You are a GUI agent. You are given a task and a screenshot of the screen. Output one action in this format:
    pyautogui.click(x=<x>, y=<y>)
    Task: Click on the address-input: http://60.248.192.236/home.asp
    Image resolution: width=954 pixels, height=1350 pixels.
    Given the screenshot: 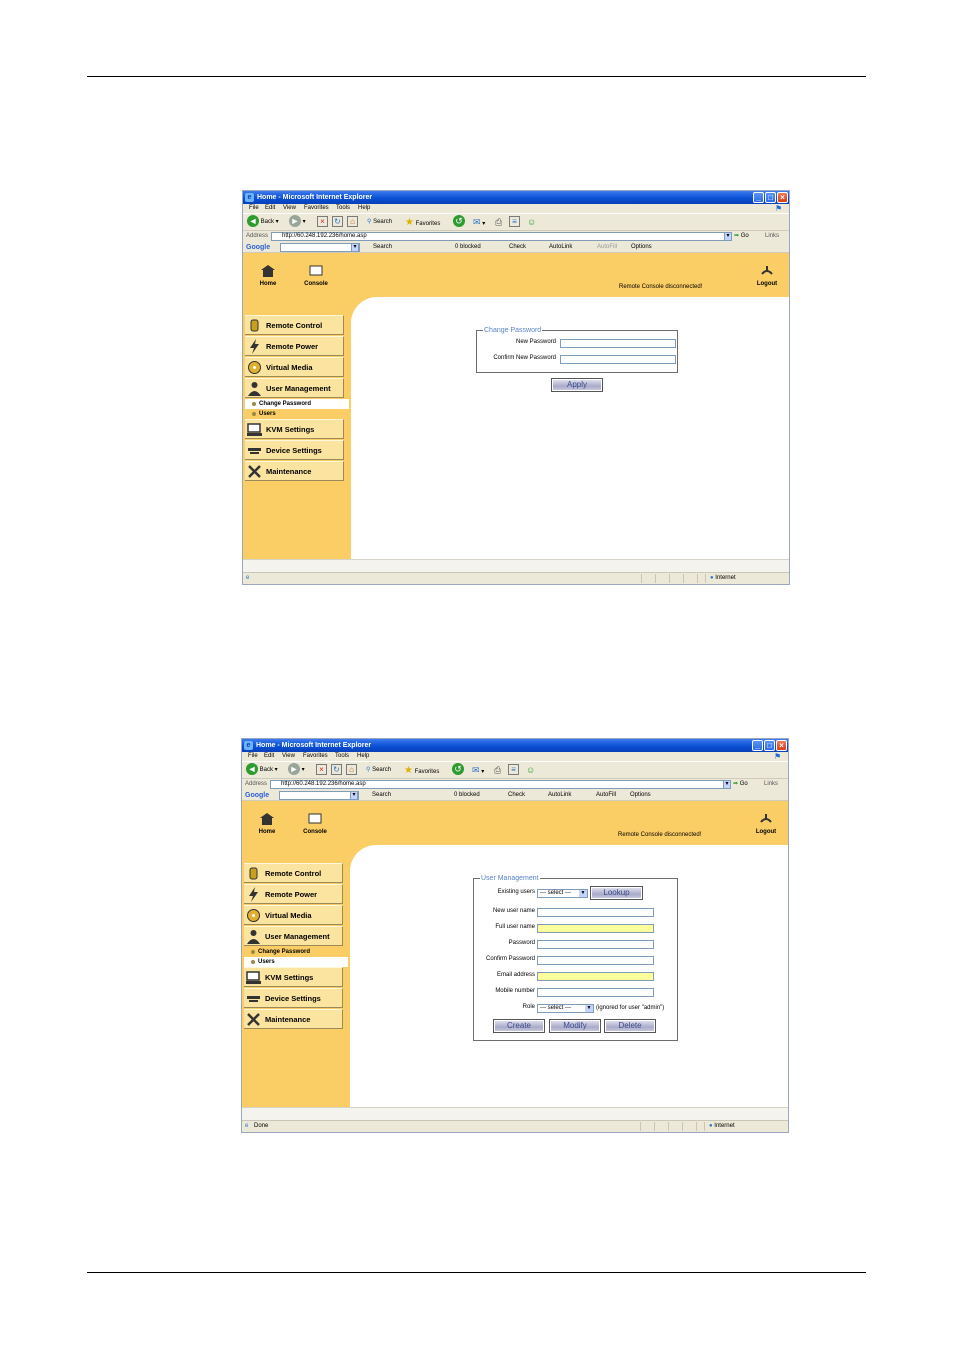 What is the action you would take?
    pyautogui.click(x=501, y=236)
    